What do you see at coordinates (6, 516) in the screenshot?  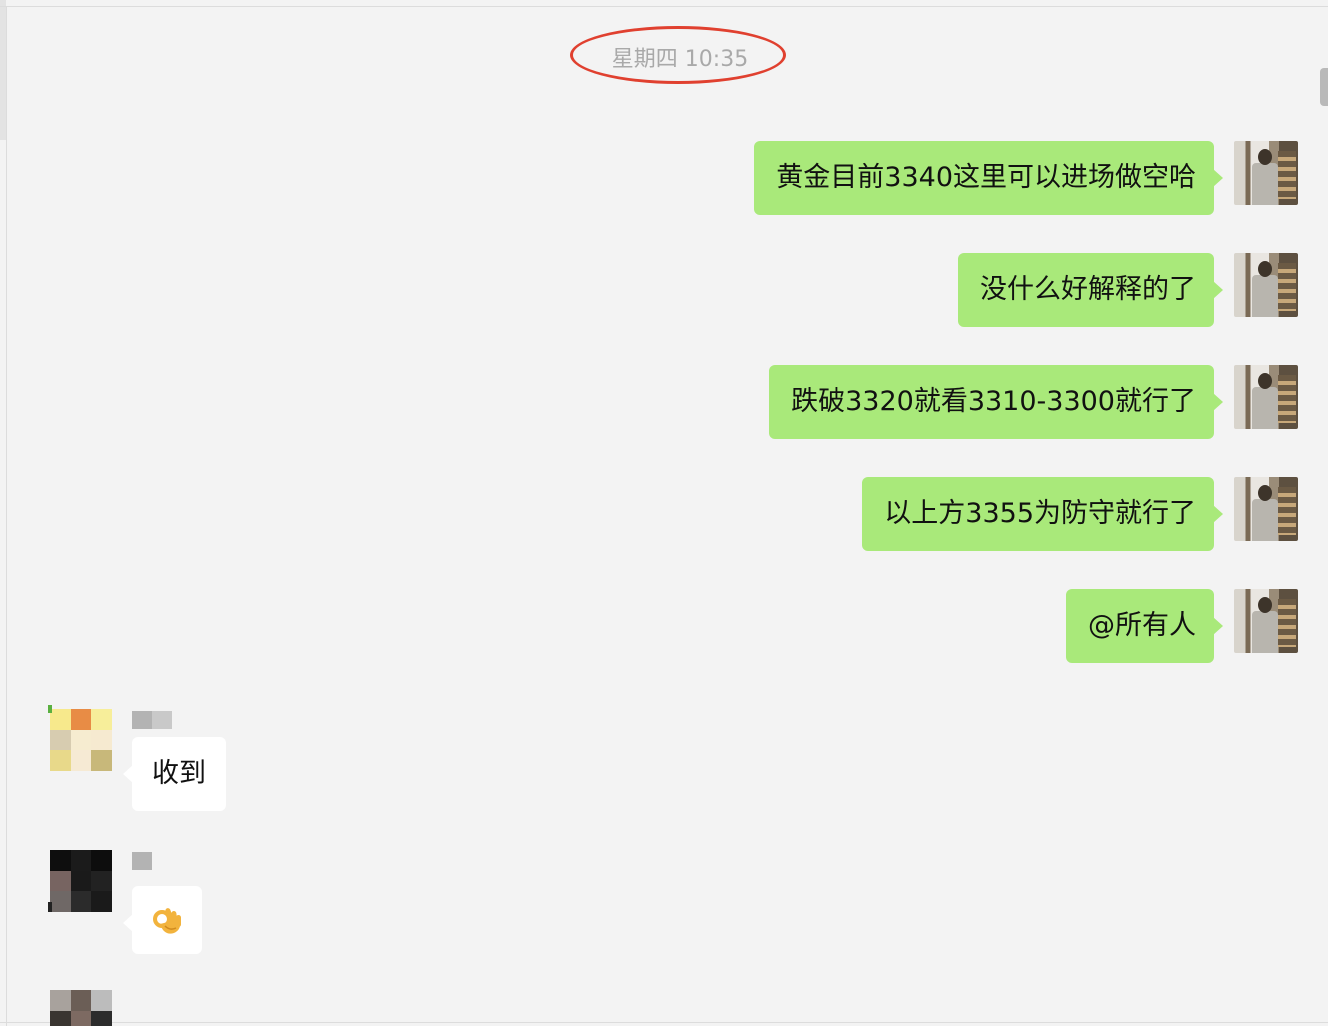 I see `left-divider` at bounding box center [6, 516].